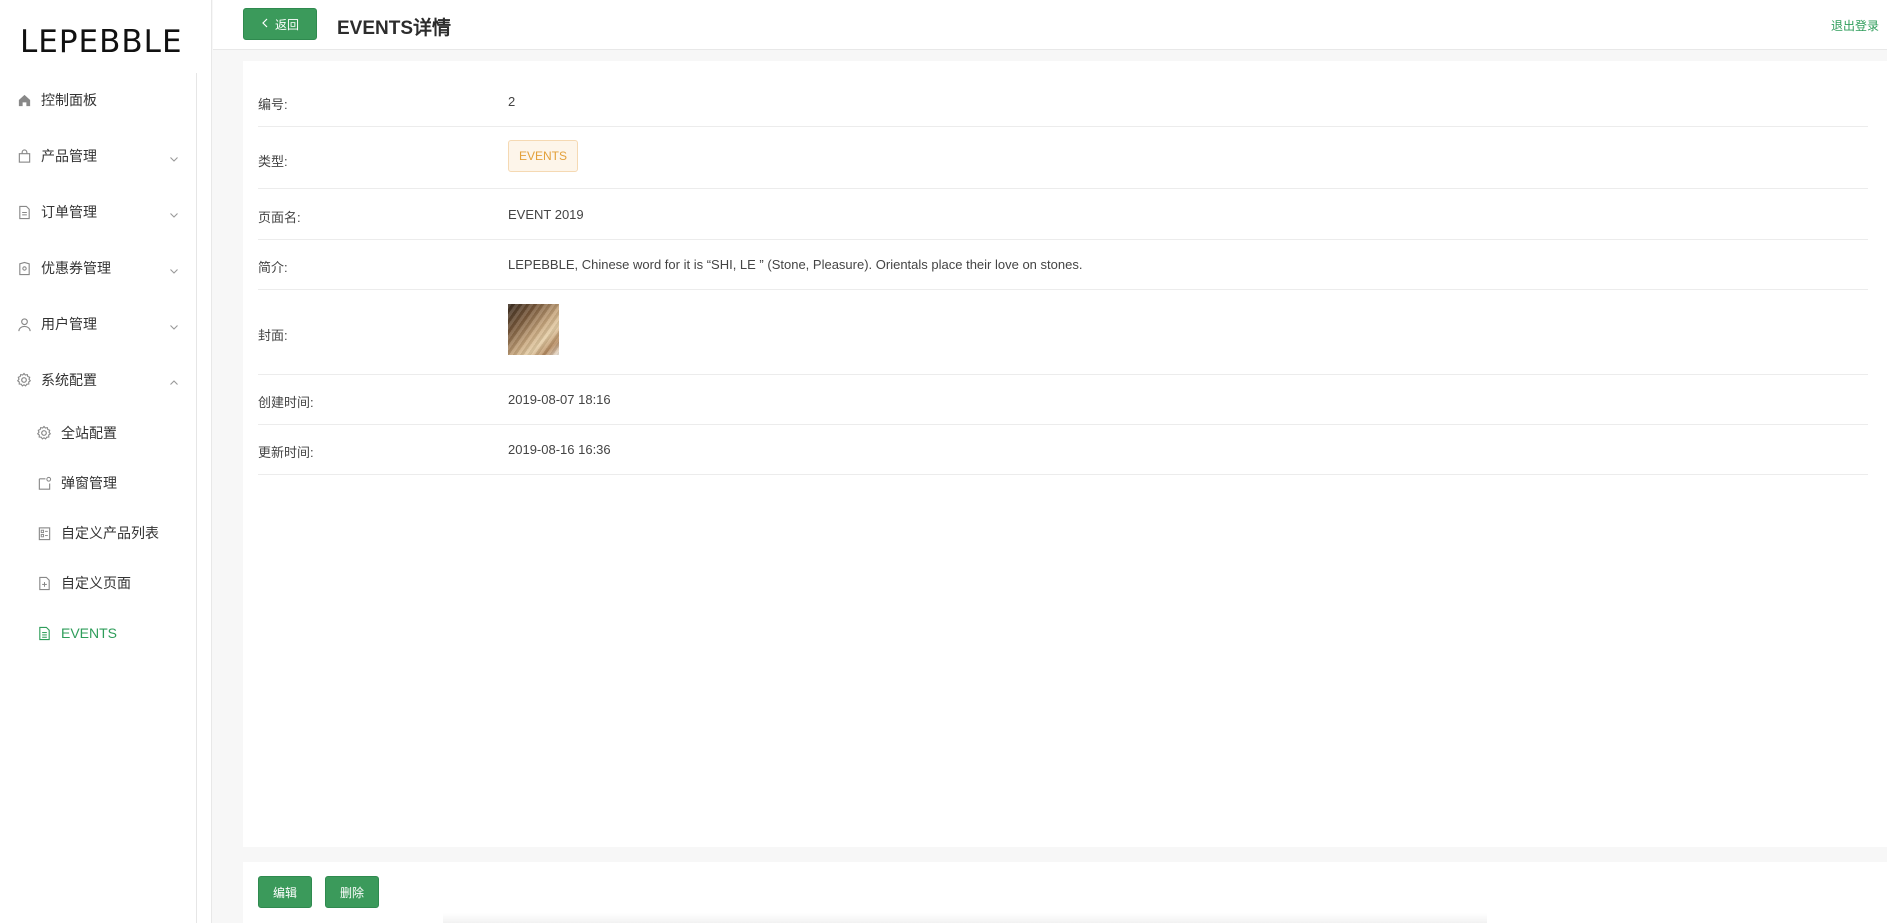  I want to click on type-tag-wrapper: EVENTS, so click(543, 156).